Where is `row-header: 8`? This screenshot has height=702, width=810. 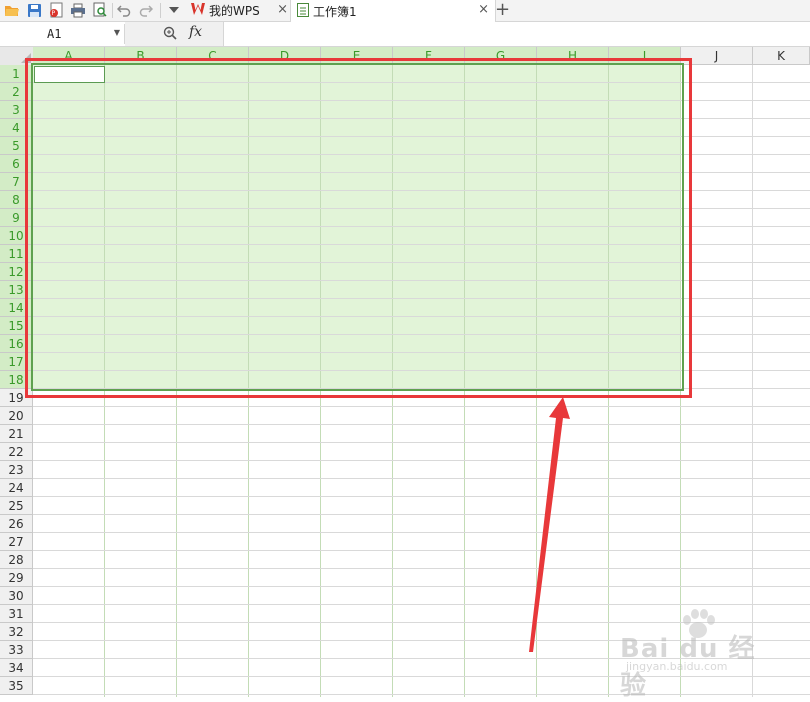 row-header: 8 is located at coordinates (16, 200).